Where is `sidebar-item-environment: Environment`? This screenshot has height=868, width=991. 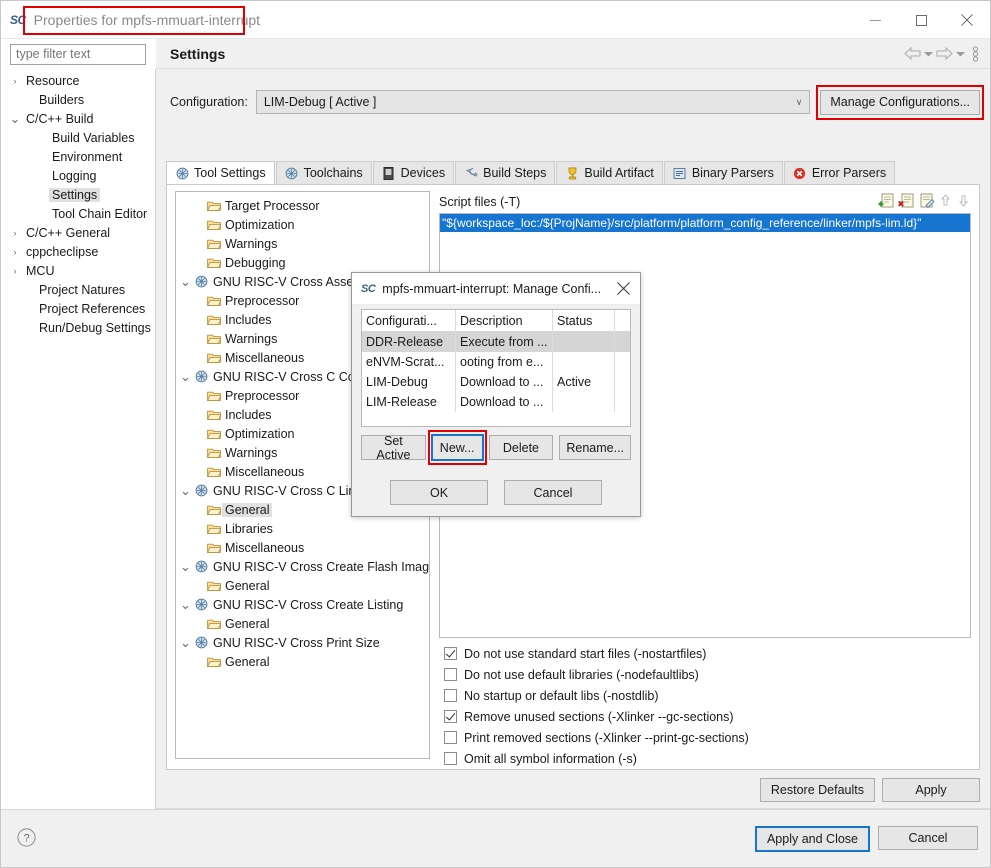 sidebar-item-environment: Environment is located at coordinates (78, 156).